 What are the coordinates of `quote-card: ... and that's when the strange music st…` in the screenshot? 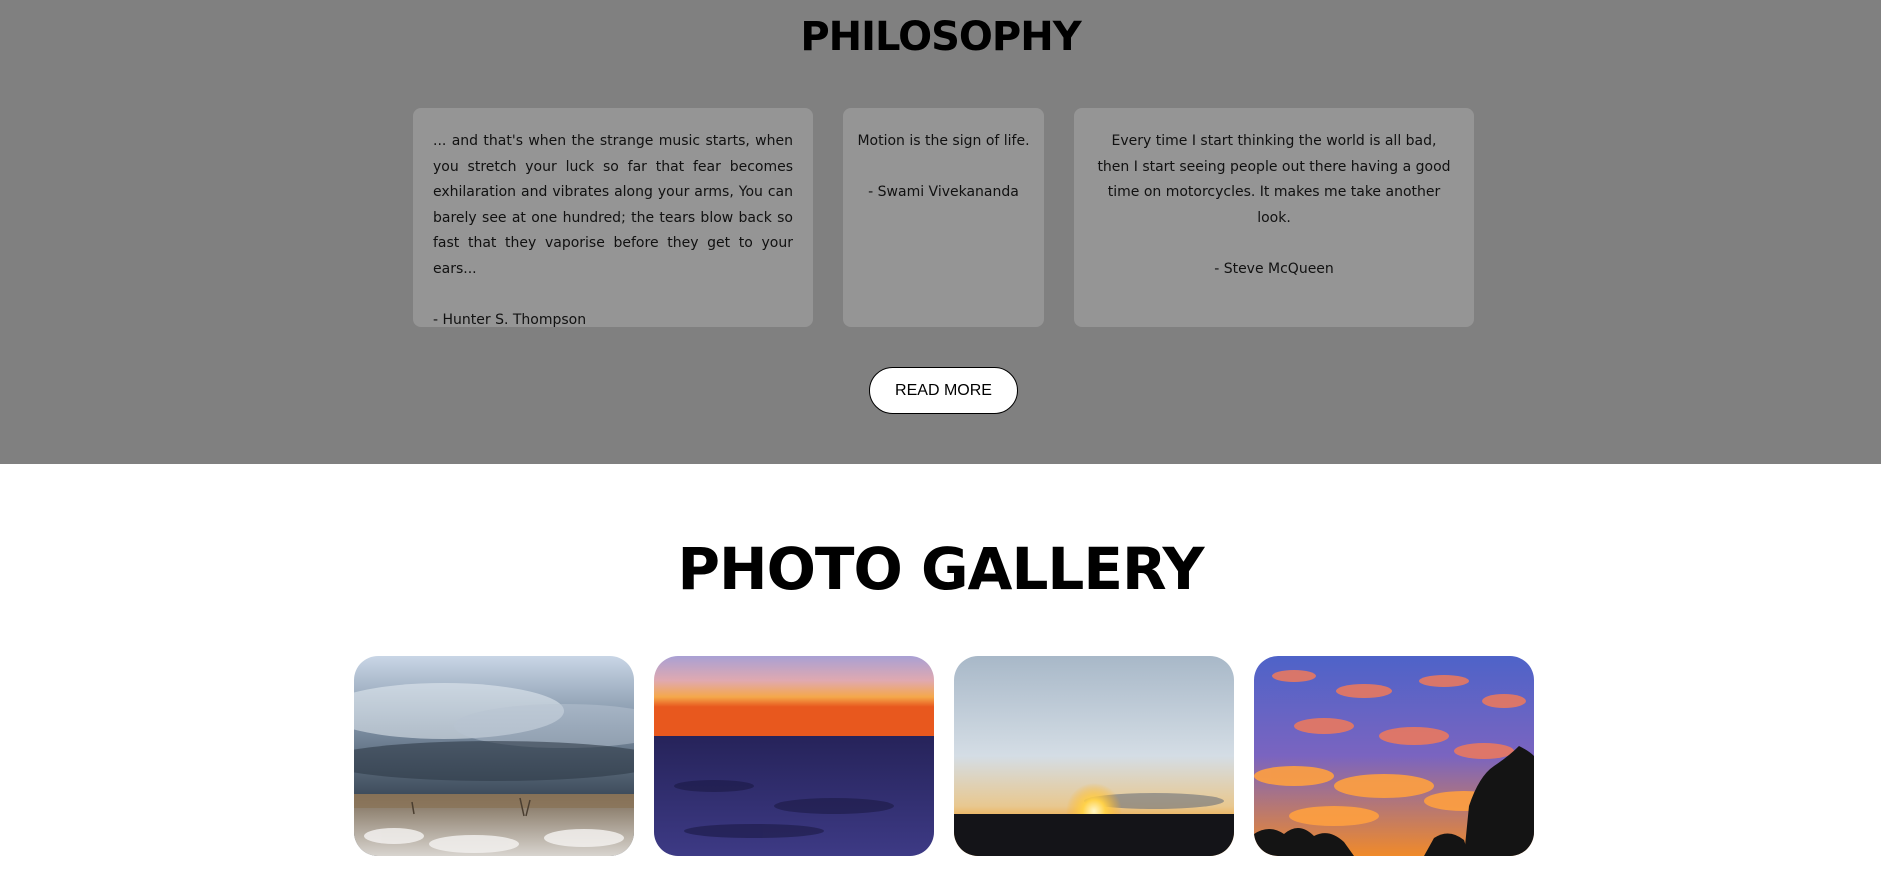 It's located at (613, 218).